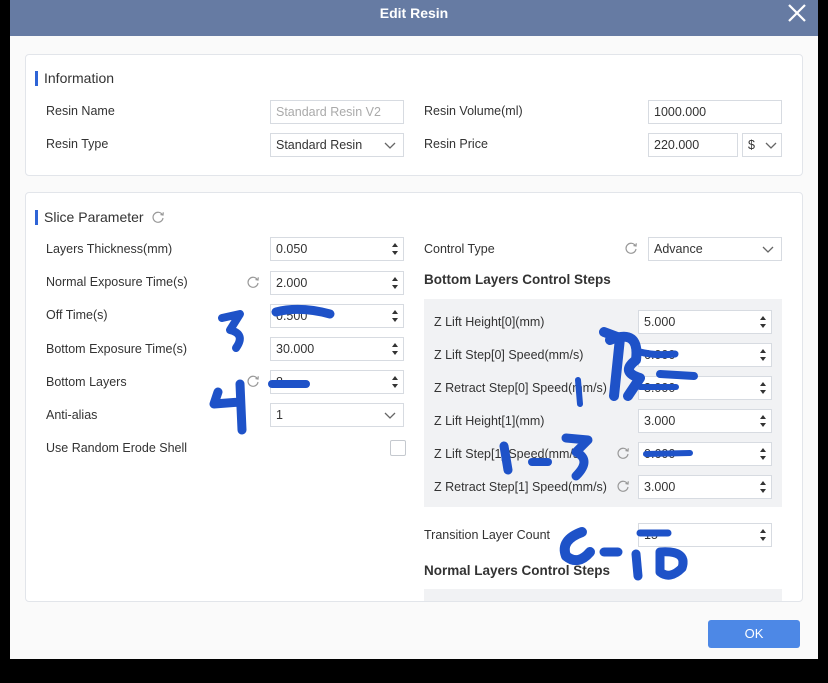  I want to click on anti-alias-select: 1, so click(337, 415).